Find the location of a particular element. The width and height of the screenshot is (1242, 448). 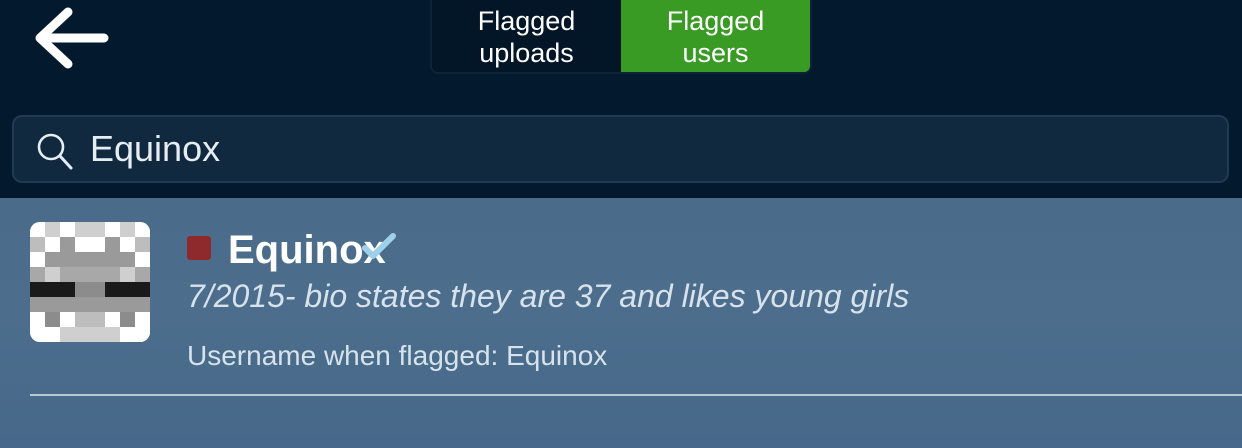

tab-flagged-uploads: Flagged uploads is located at coordinates (526, 36).